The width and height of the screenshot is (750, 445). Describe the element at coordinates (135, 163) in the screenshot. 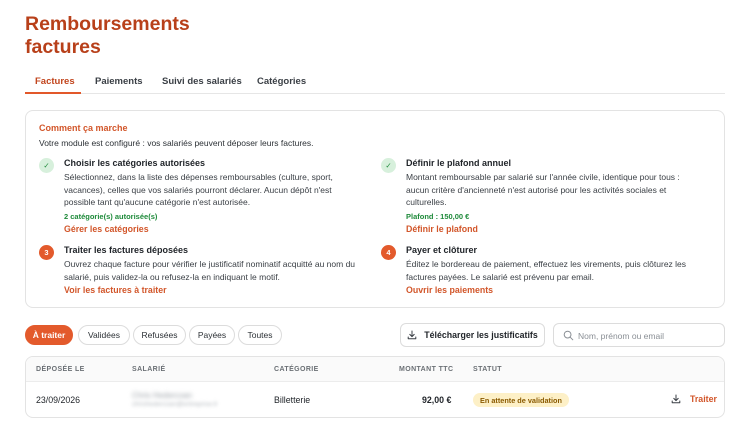

I see `step-title: Choisir les catégories autorisées` at that location.